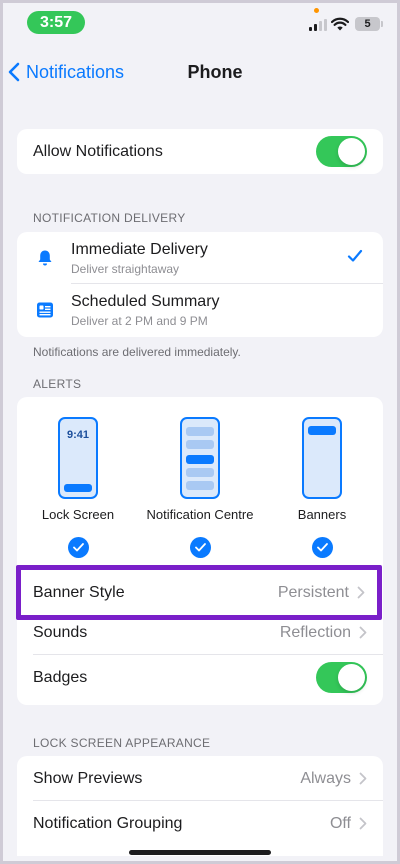 This screenshot has height=864, width=400. I want to click on immediate-delivery-title: Immediate Delivery, so click(139, 249).